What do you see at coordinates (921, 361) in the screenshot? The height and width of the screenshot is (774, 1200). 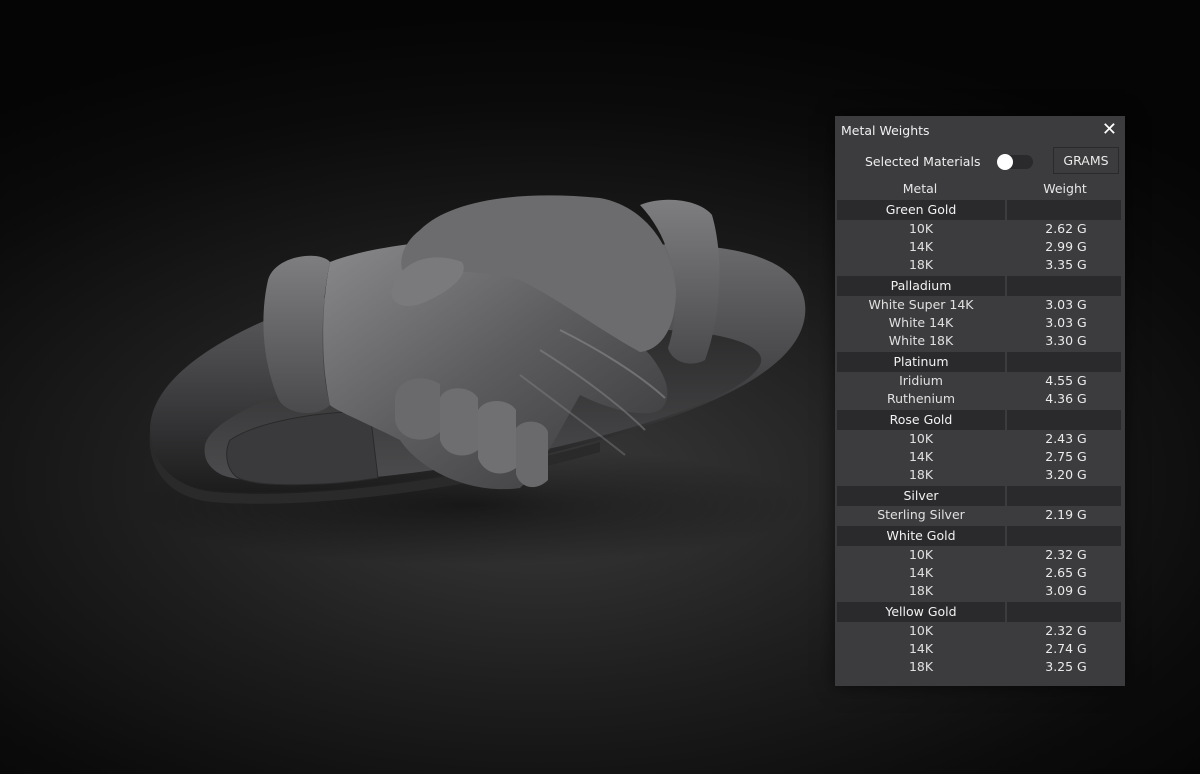 I see `group-name: Platinum` at bounding box center [921, 361].